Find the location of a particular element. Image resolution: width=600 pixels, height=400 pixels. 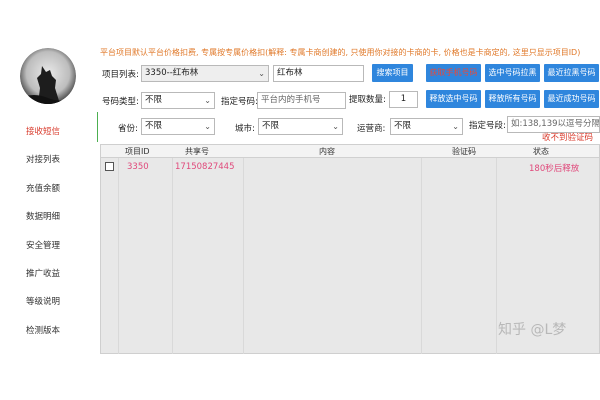

sidebar-item-level-info: 等级说明 is located at coordinates (45, 302).